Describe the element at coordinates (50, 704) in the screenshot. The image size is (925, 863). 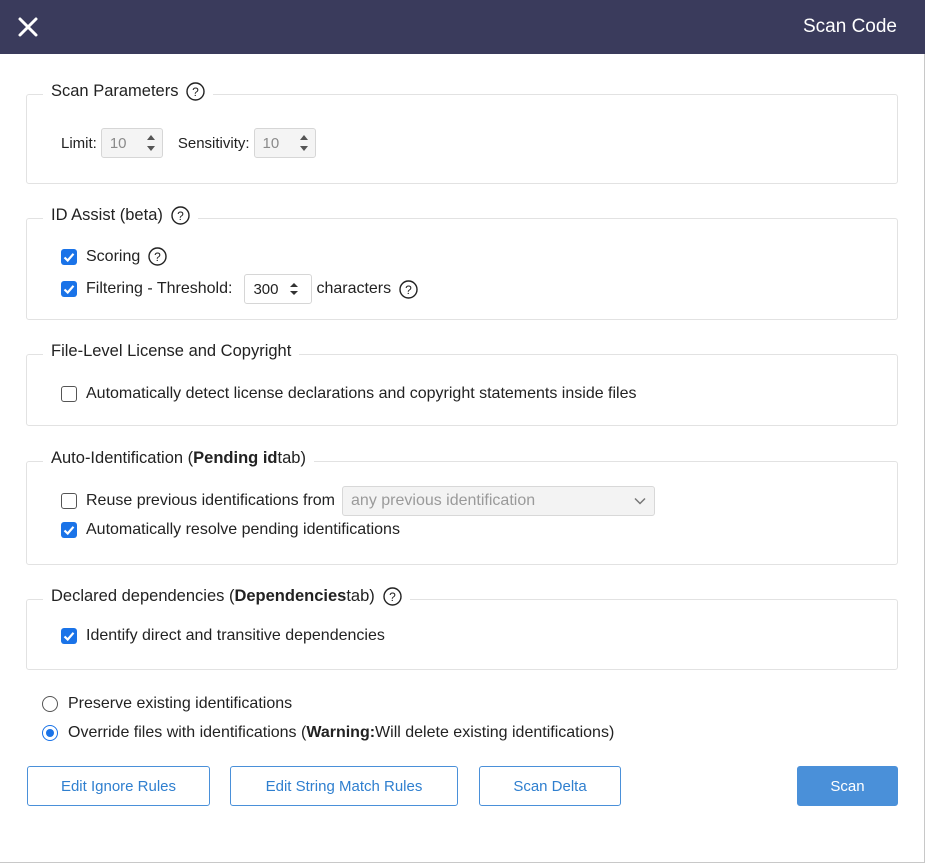
I see `preserve-radio` at that location.